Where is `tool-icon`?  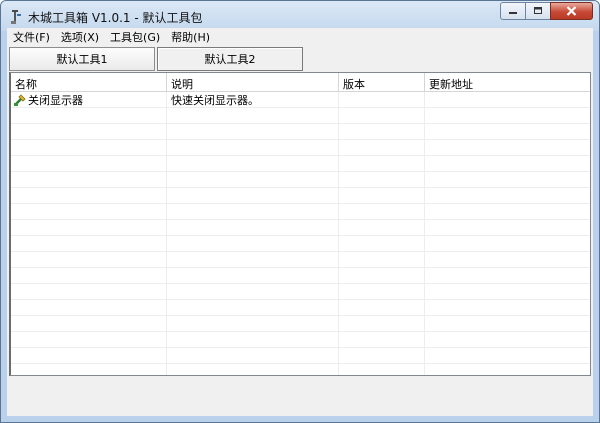
tool-icon is located at coordinates (20, 100).